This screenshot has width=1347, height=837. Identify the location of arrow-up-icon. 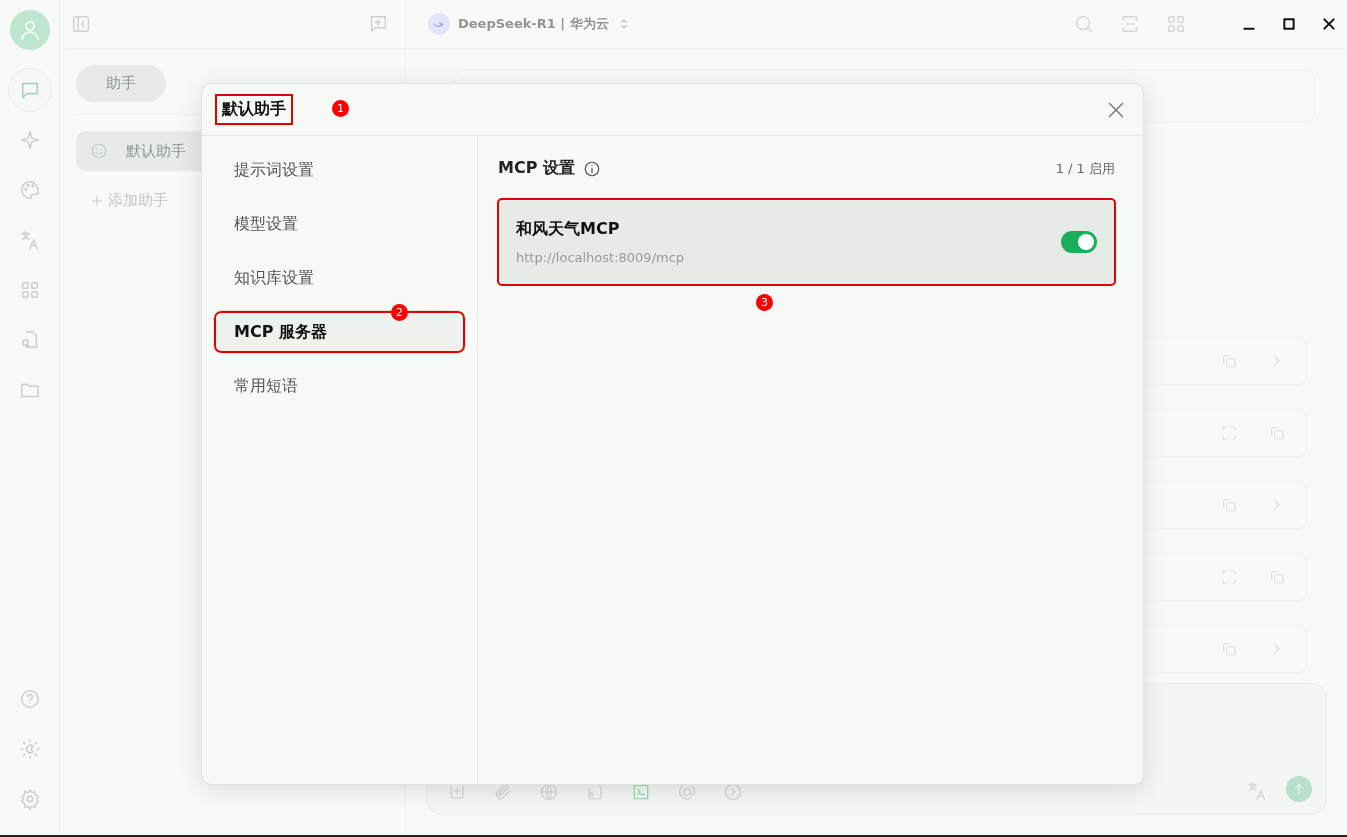
(1299, 789).